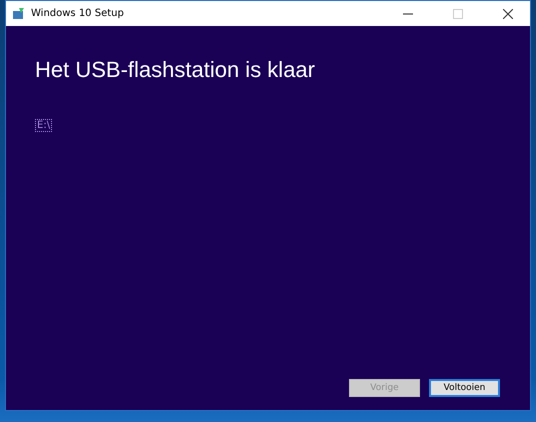 This screenshot has height=422, width=536. I want to click on page-heading: Het USB-flashstation is klaar, so click(175, 70).